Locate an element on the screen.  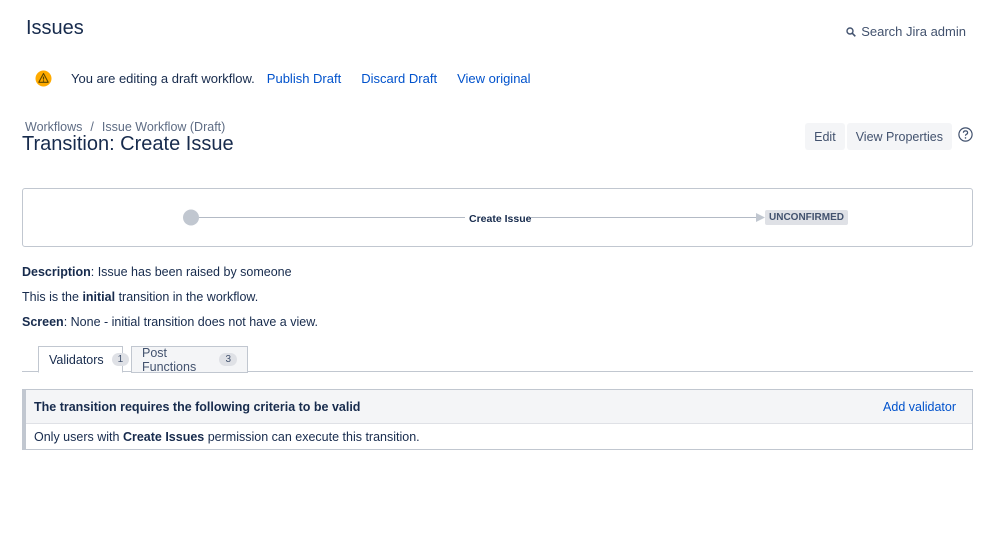
search-label: Search Jira admin is located at coordinates (913, 31).